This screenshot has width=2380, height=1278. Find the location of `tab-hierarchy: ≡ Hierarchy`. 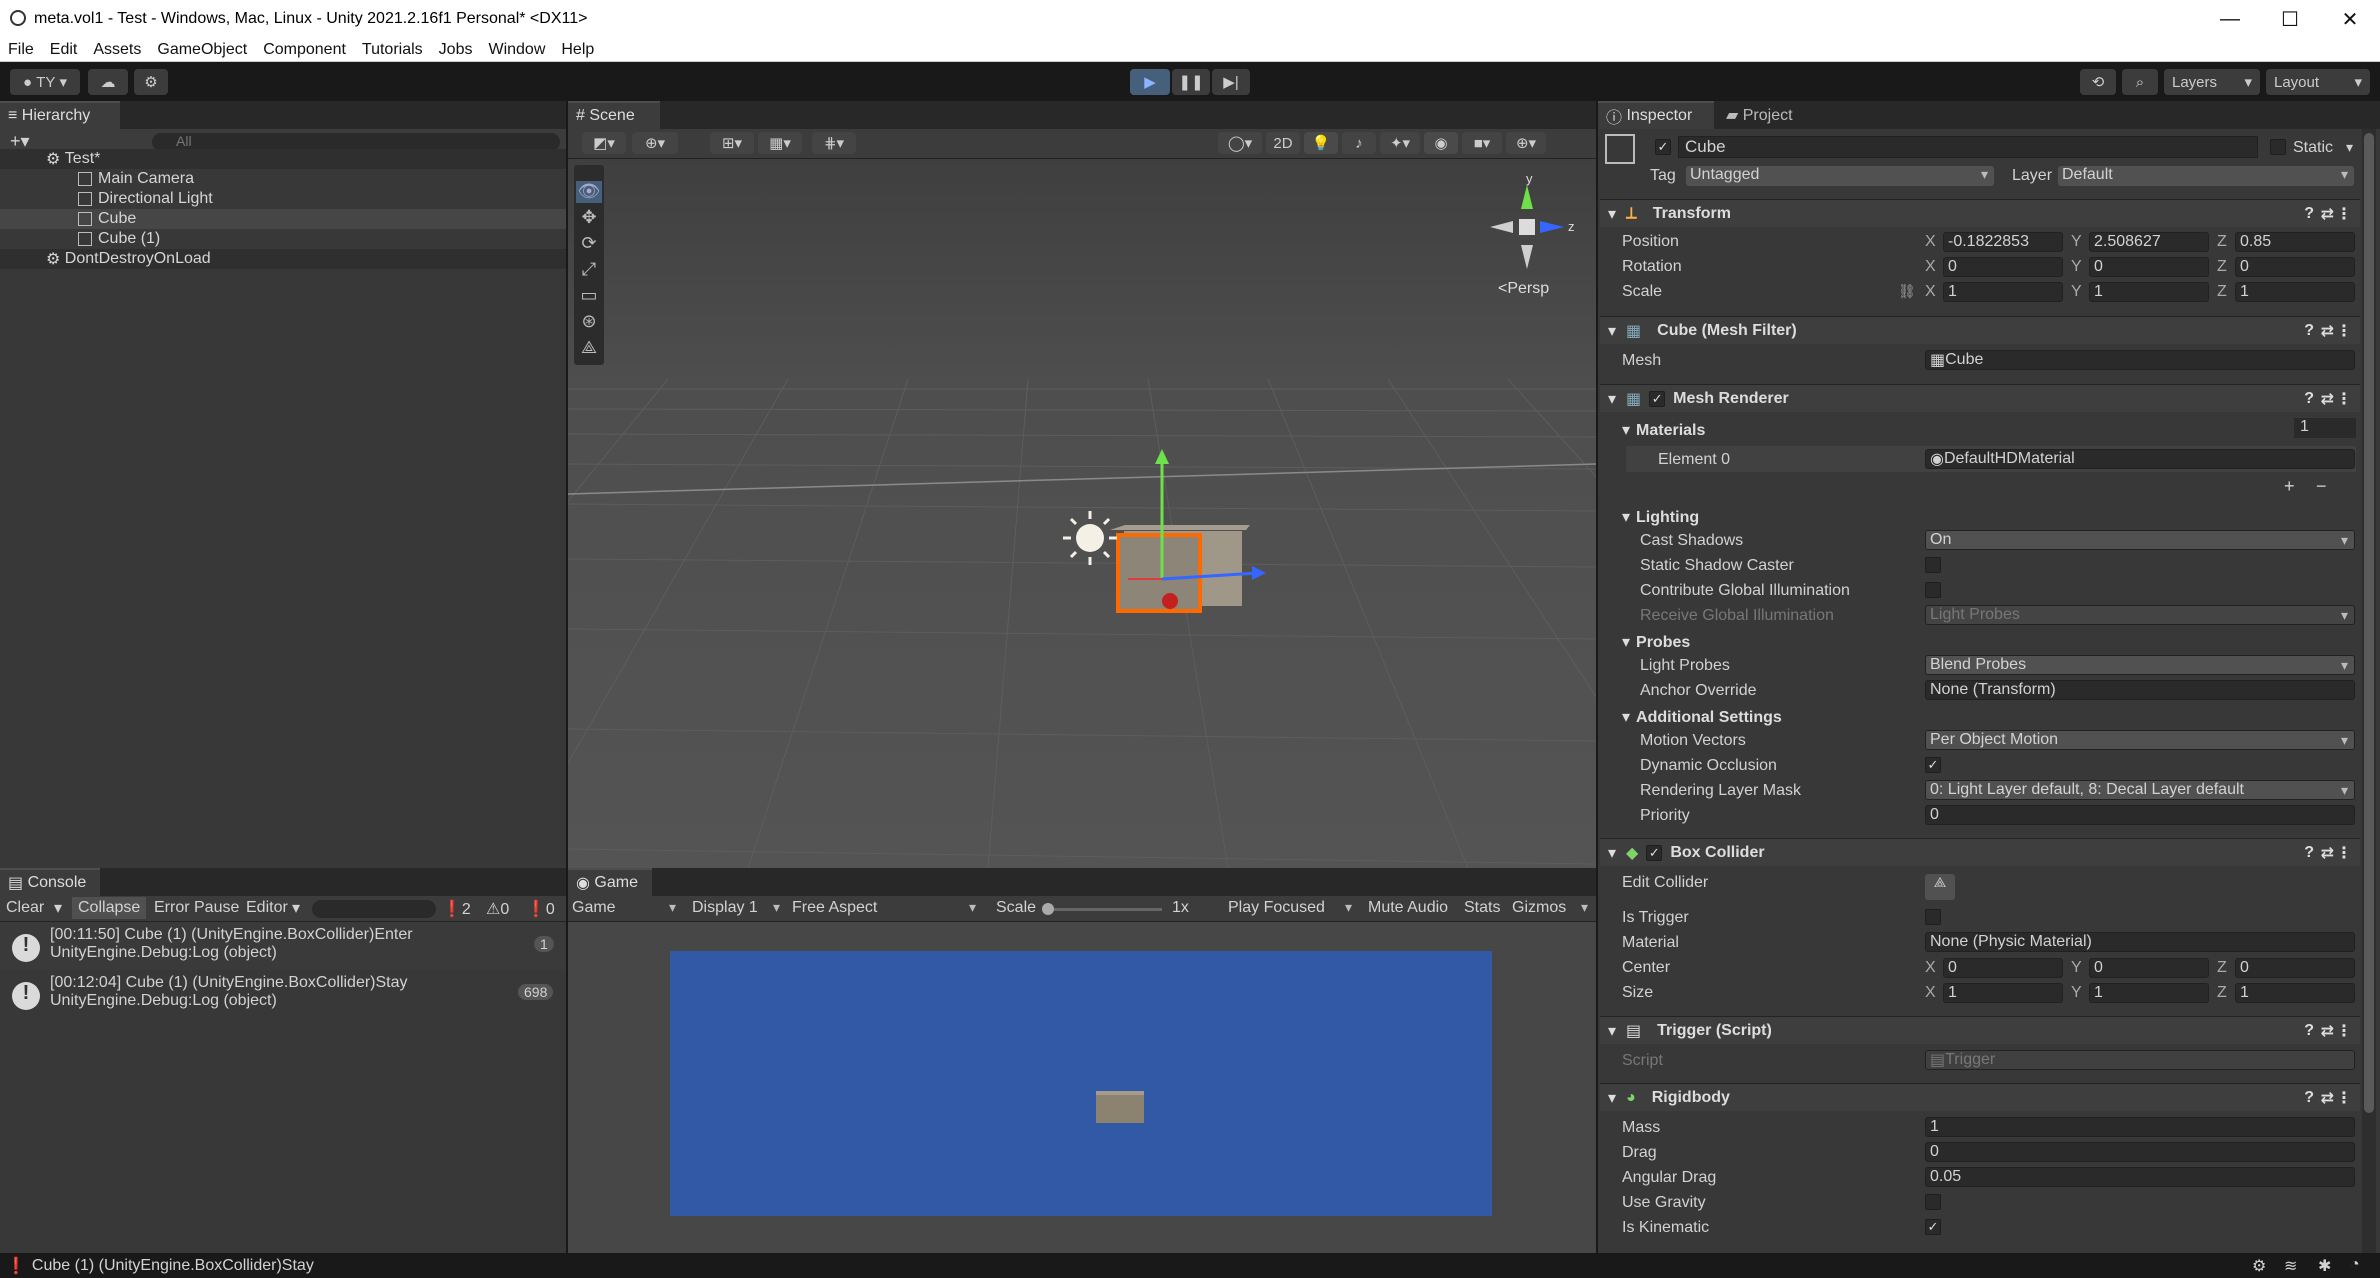

tab-hierarchy: ≡ Hierarchy is located at coordinates (60, 115).